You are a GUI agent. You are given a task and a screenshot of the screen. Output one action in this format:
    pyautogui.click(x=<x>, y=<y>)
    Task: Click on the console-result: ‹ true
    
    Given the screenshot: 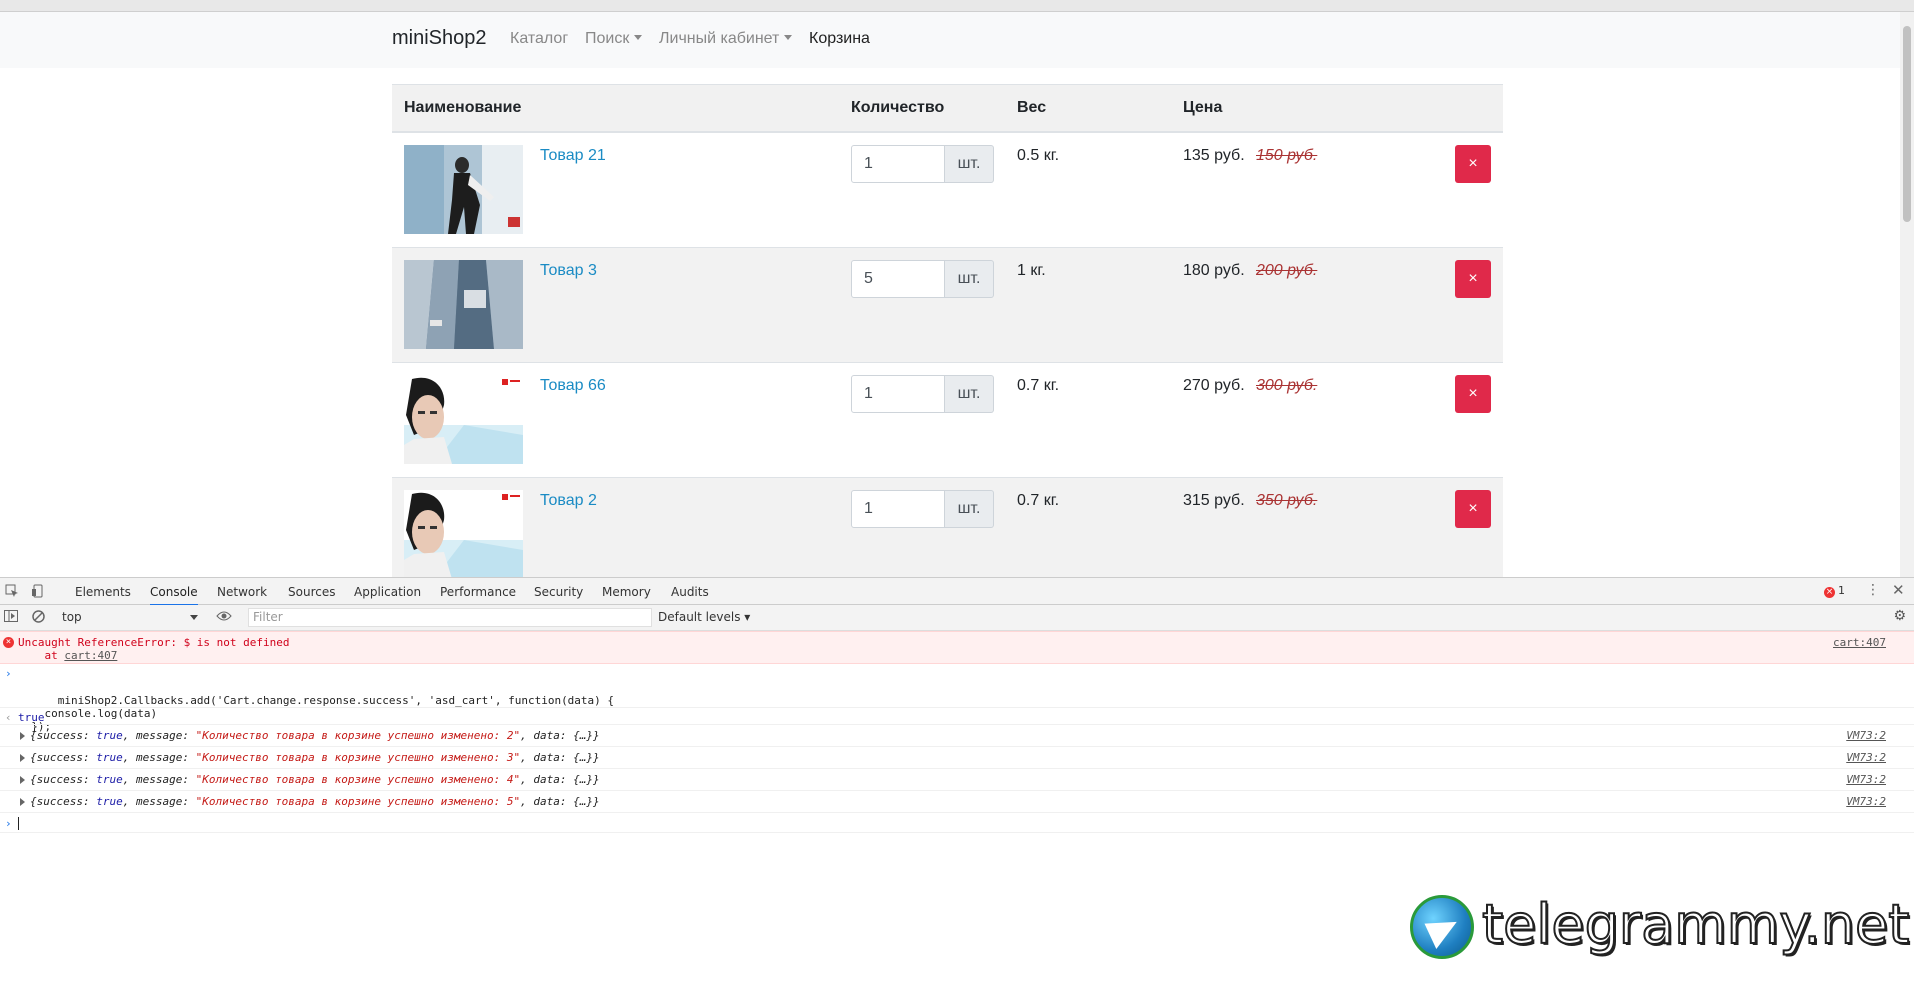 What is the action you would take?
    pyautogui.click(x=957, y=716)
    